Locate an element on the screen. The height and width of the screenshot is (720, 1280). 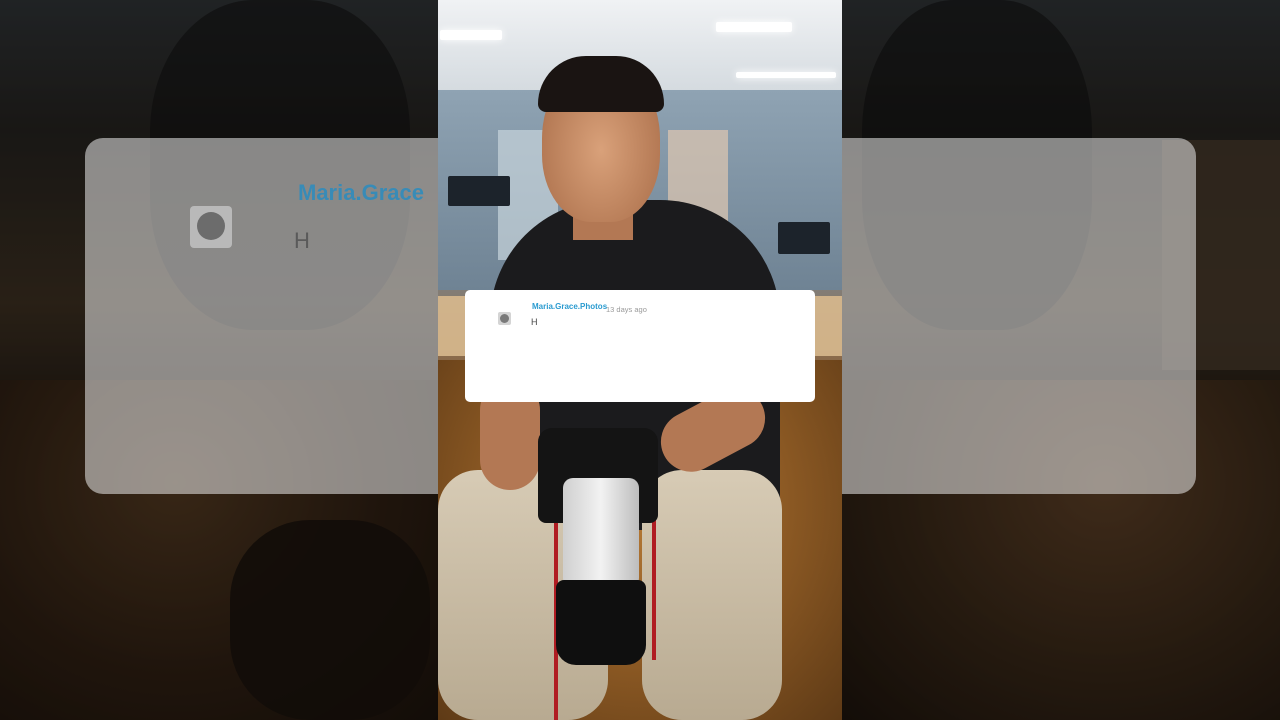
blurred-camera is located at coordinates (330, 620).